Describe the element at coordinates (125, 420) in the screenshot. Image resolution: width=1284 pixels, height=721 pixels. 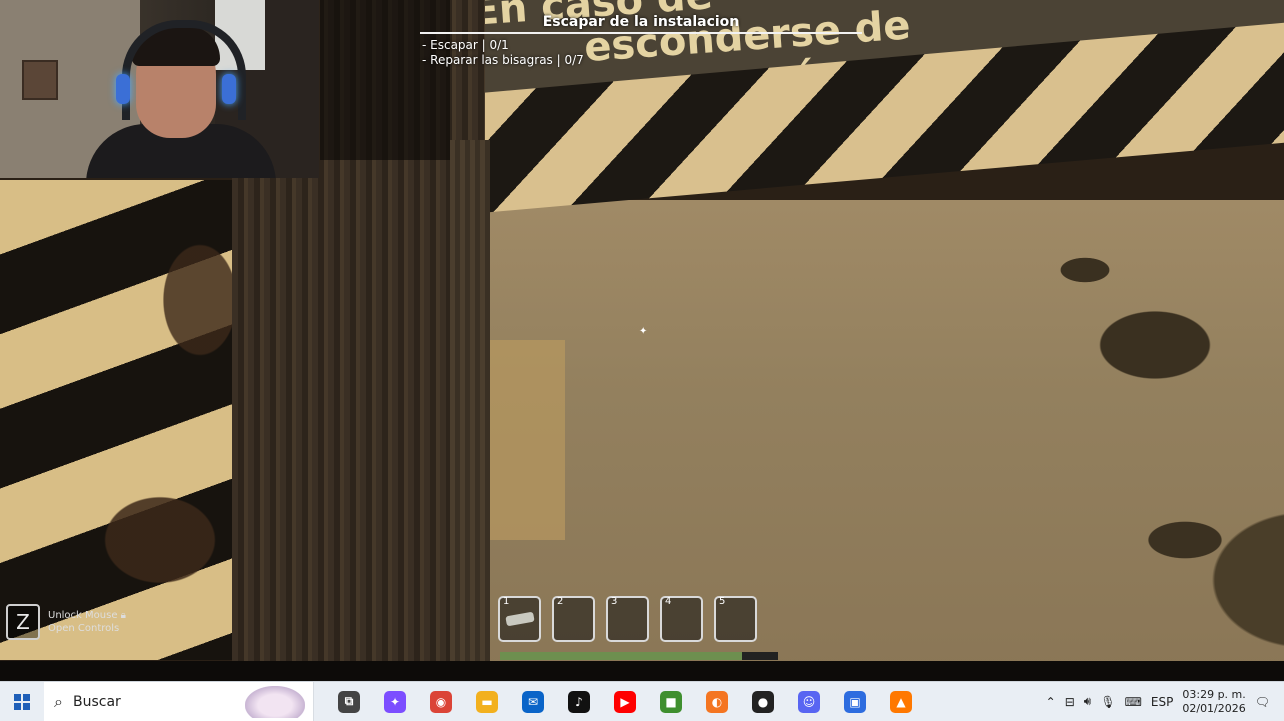
I see `stripe-dirt-overlay` at that location.